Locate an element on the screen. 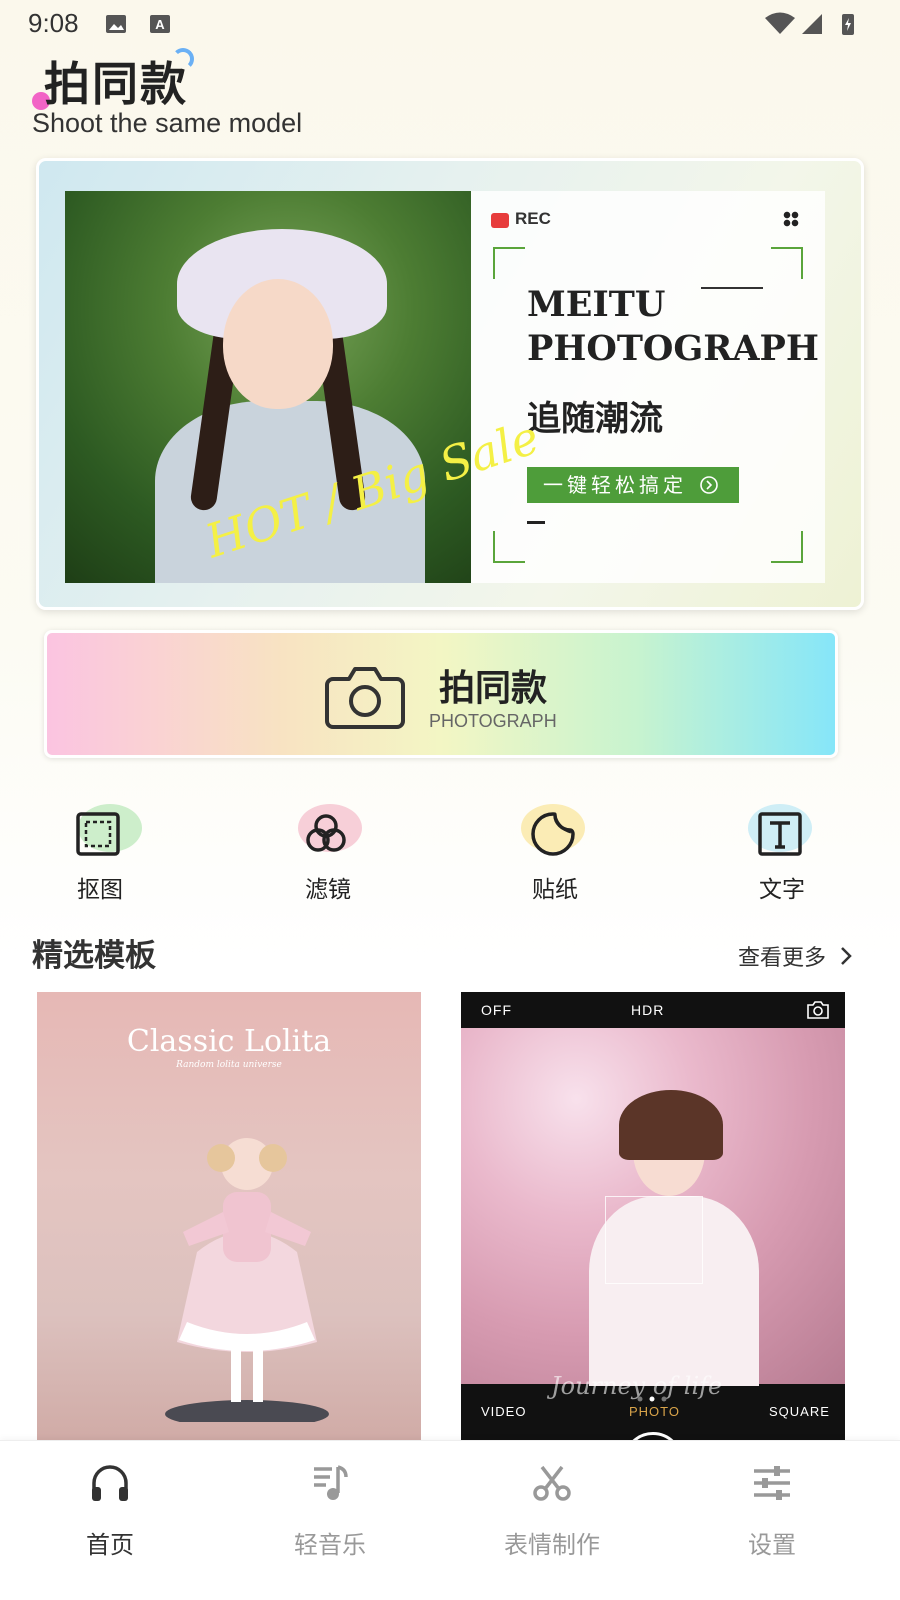 The width and height of the screenshot is (900, 1600). nav-item-sticker-maker: 表情制作 is located at coordinates (552, 1520).